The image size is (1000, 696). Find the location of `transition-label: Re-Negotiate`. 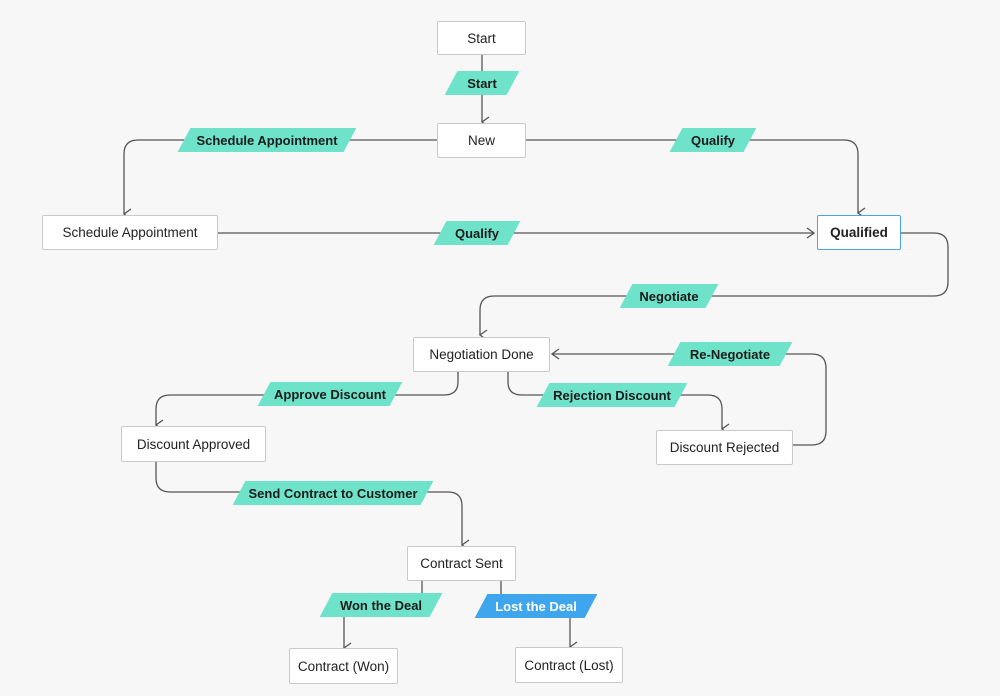

transition-label: Re-Negotiate is located at coordinates (730, 354).